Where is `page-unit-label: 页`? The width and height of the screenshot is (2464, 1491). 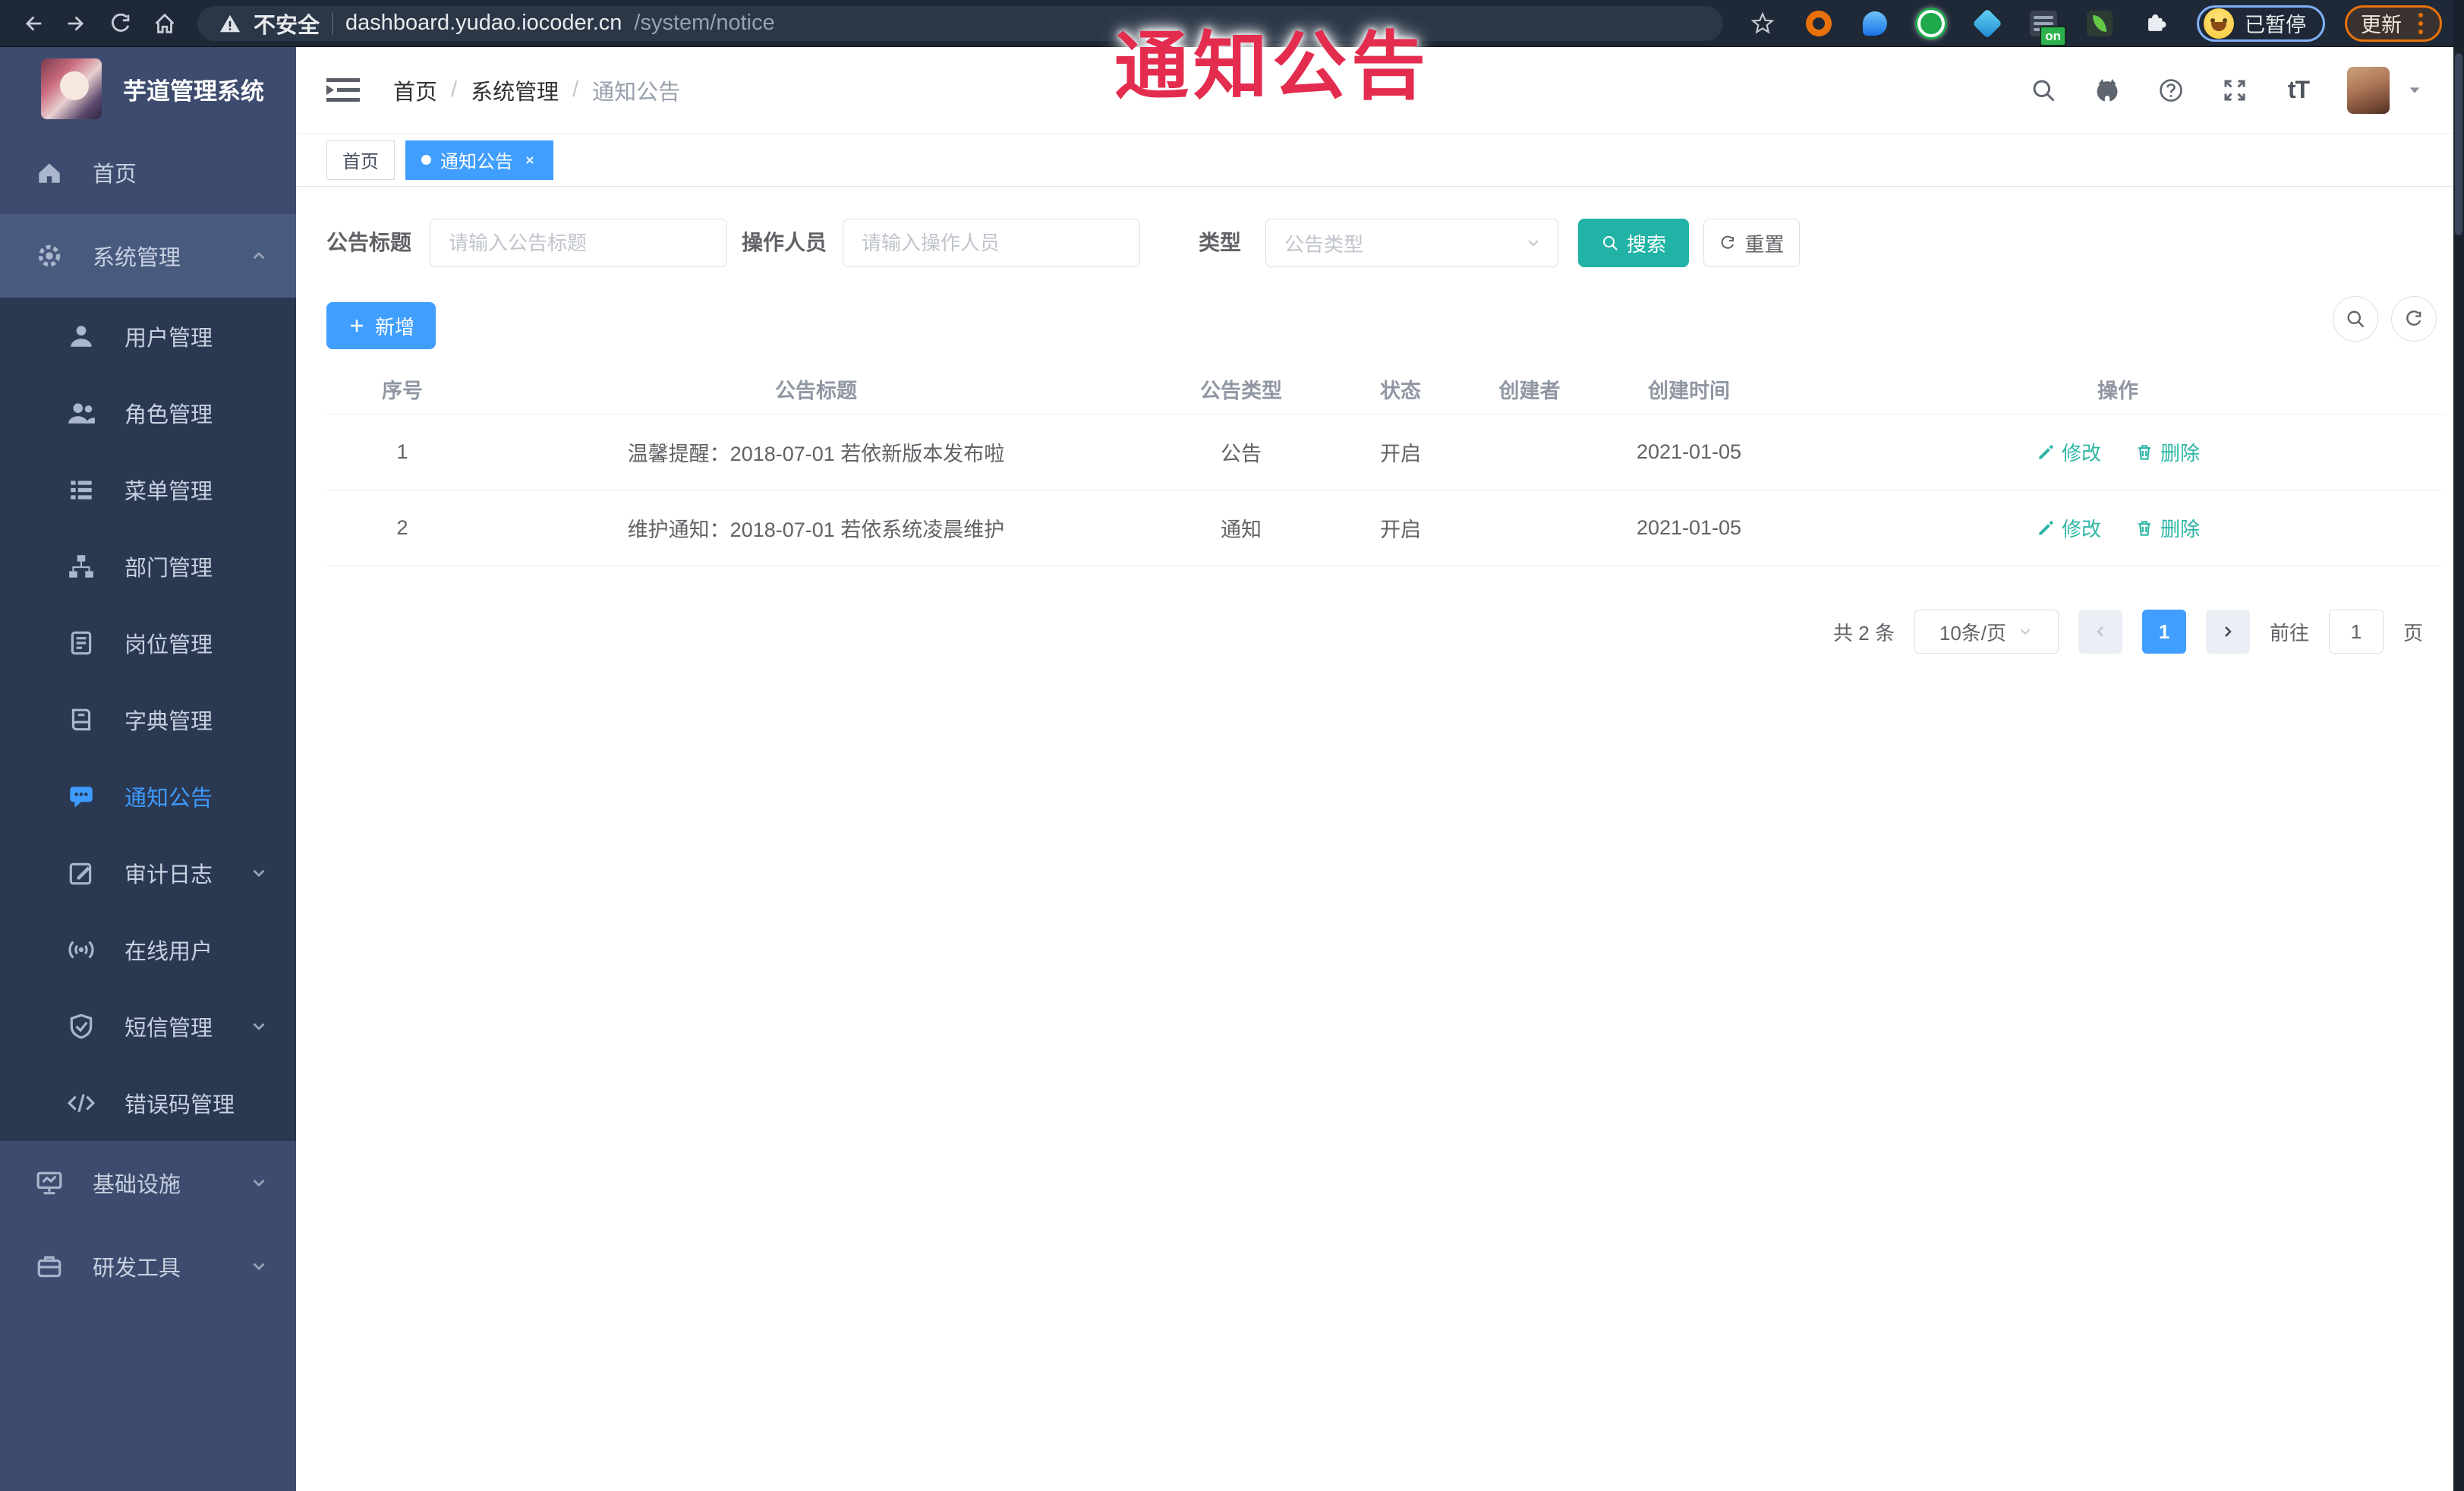
page-unit-label: 页 is located at coordinates (2413, 633).